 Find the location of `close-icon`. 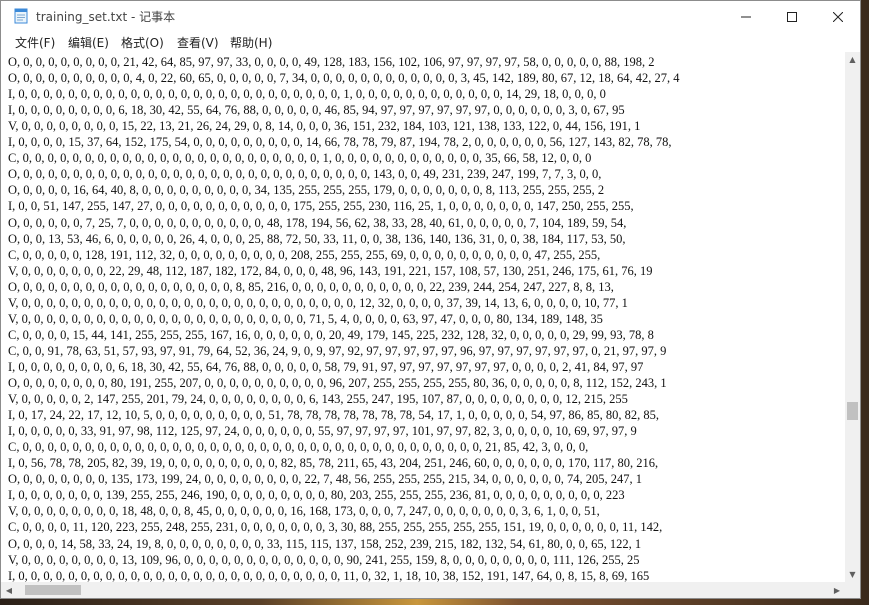

close-icon is located at coordinates (838, 16).